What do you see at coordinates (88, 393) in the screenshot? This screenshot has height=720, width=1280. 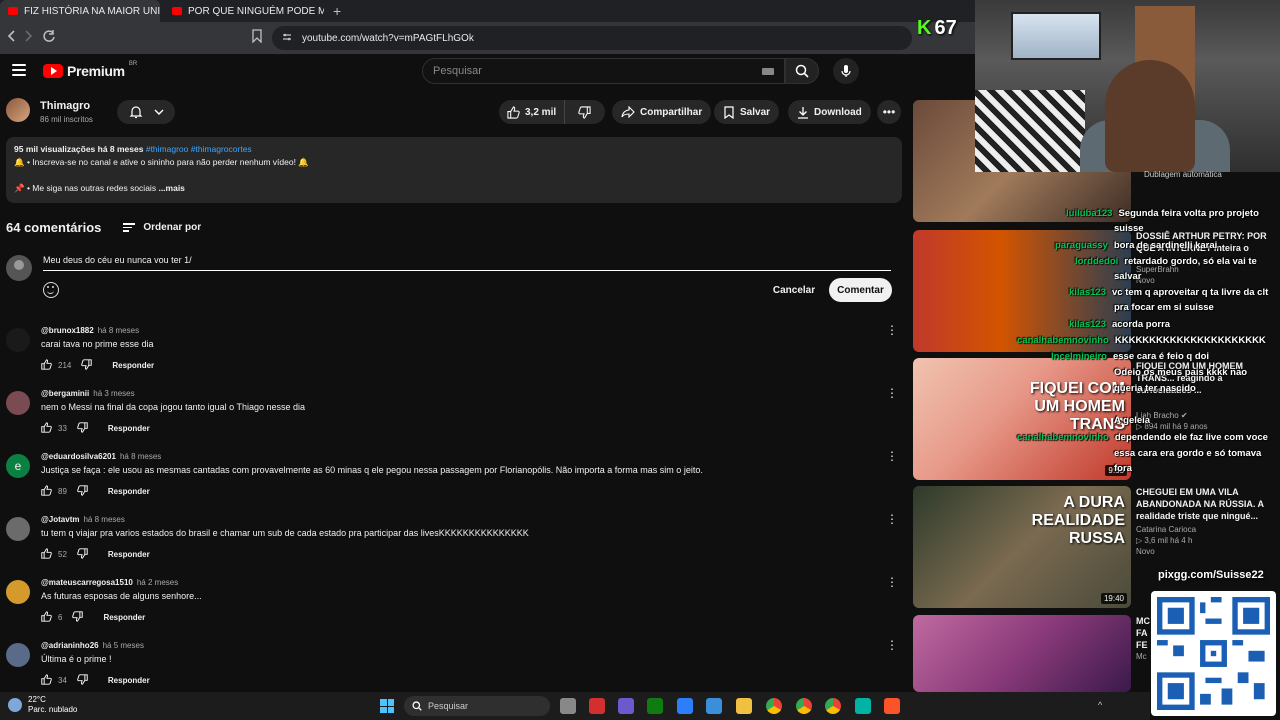 I see `comment-author: @bergaminii há 3 meses` at bounding box center [88, 393].